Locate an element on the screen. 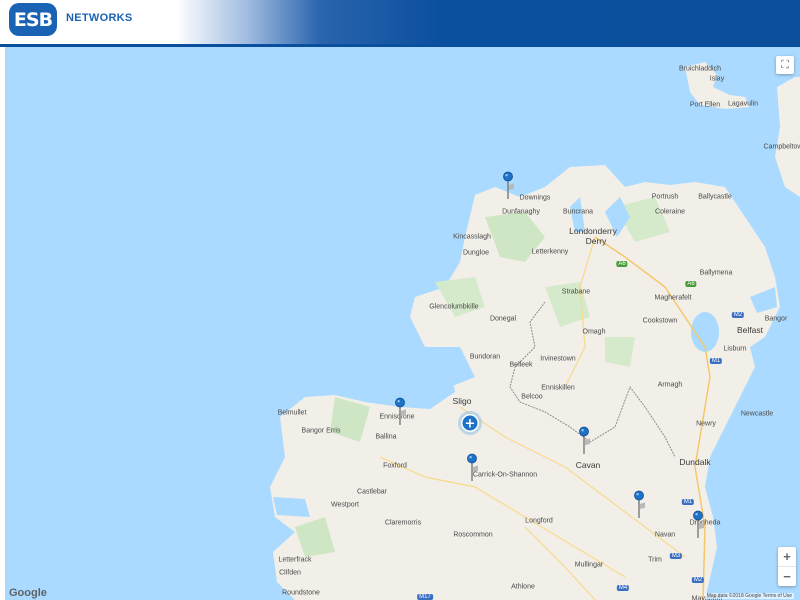 This screenshot has height=600, width=800. cluster-marker-label: + is located at coordinates (470, 424).